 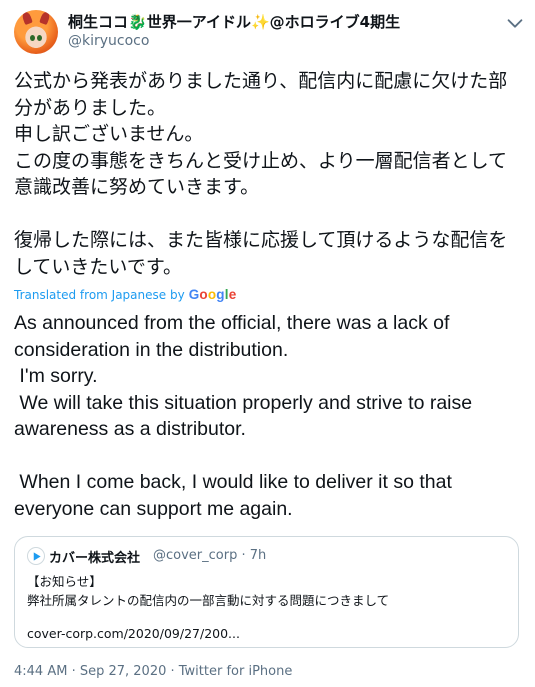 I want to click on translation-attribution: Translated from Japanese by Google, so click(x=125, y=294).